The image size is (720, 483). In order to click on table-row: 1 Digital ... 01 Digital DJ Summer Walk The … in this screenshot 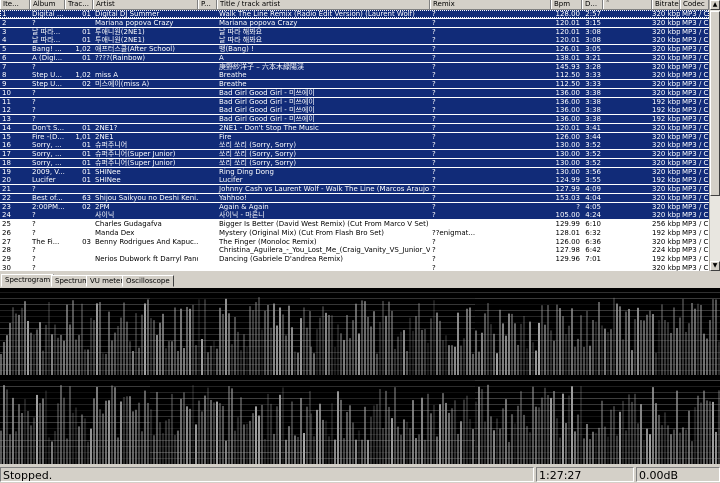, I will do `click(354, 14)`.